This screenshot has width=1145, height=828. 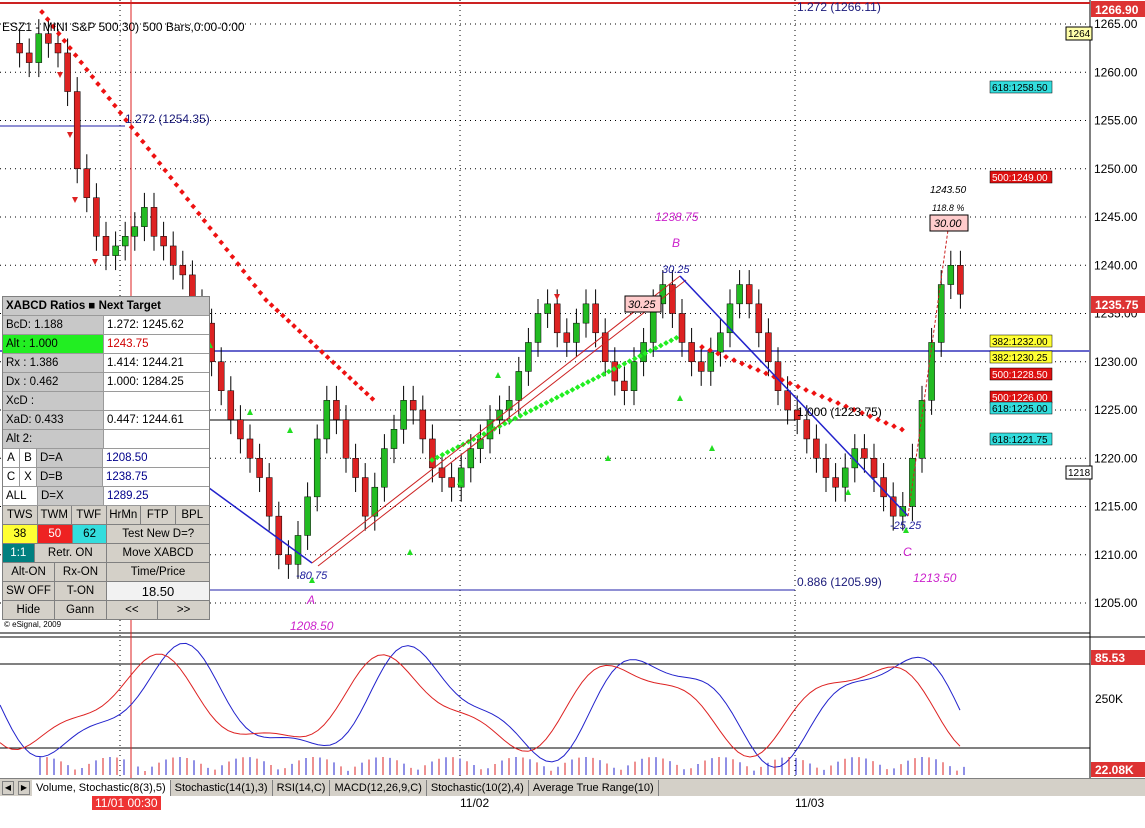 What do you see at coordinates (28, 477) in the screenshot?
I see `target-toggle: X` at bounding box center [28, 477].